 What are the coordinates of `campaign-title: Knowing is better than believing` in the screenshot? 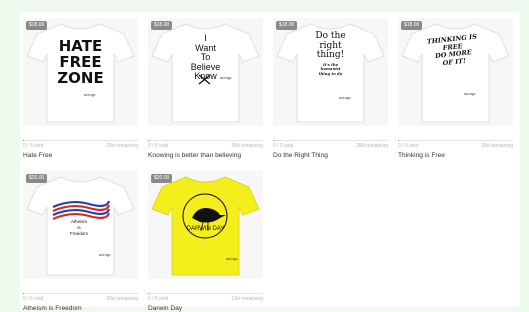 It's located at (205, 155).